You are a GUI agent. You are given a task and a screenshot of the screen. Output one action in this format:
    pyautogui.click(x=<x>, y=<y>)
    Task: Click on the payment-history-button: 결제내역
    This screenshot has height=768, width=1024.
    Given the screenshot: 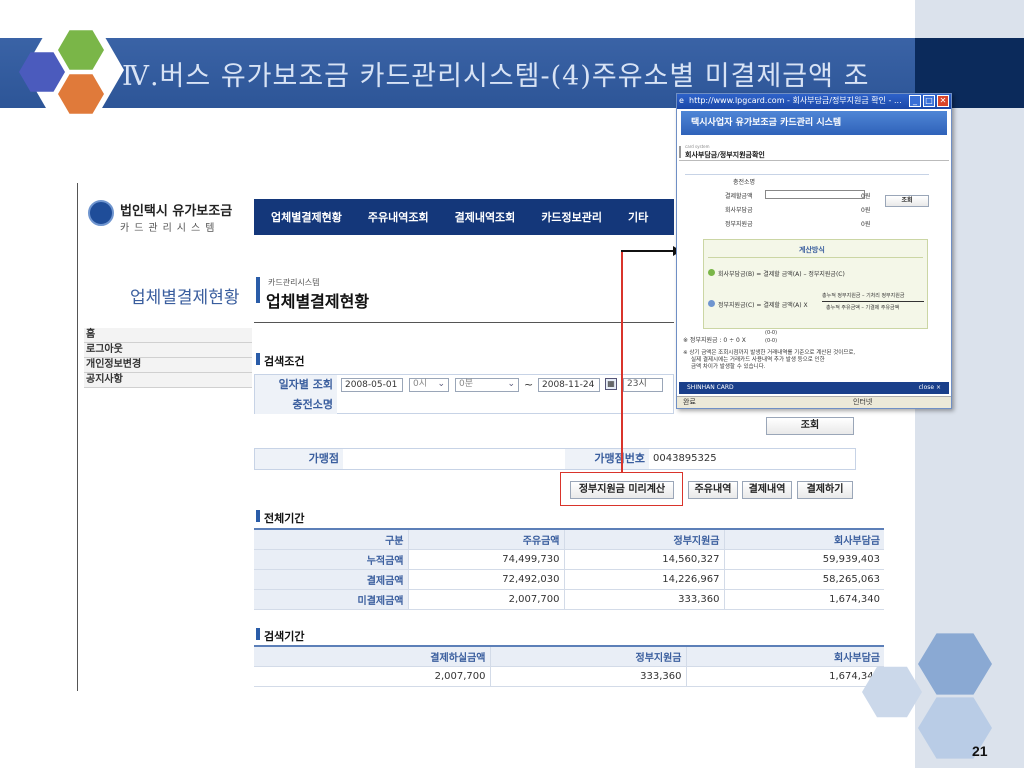 What is the action you would take?
    pyautogui.click(x=767, y=490)
    